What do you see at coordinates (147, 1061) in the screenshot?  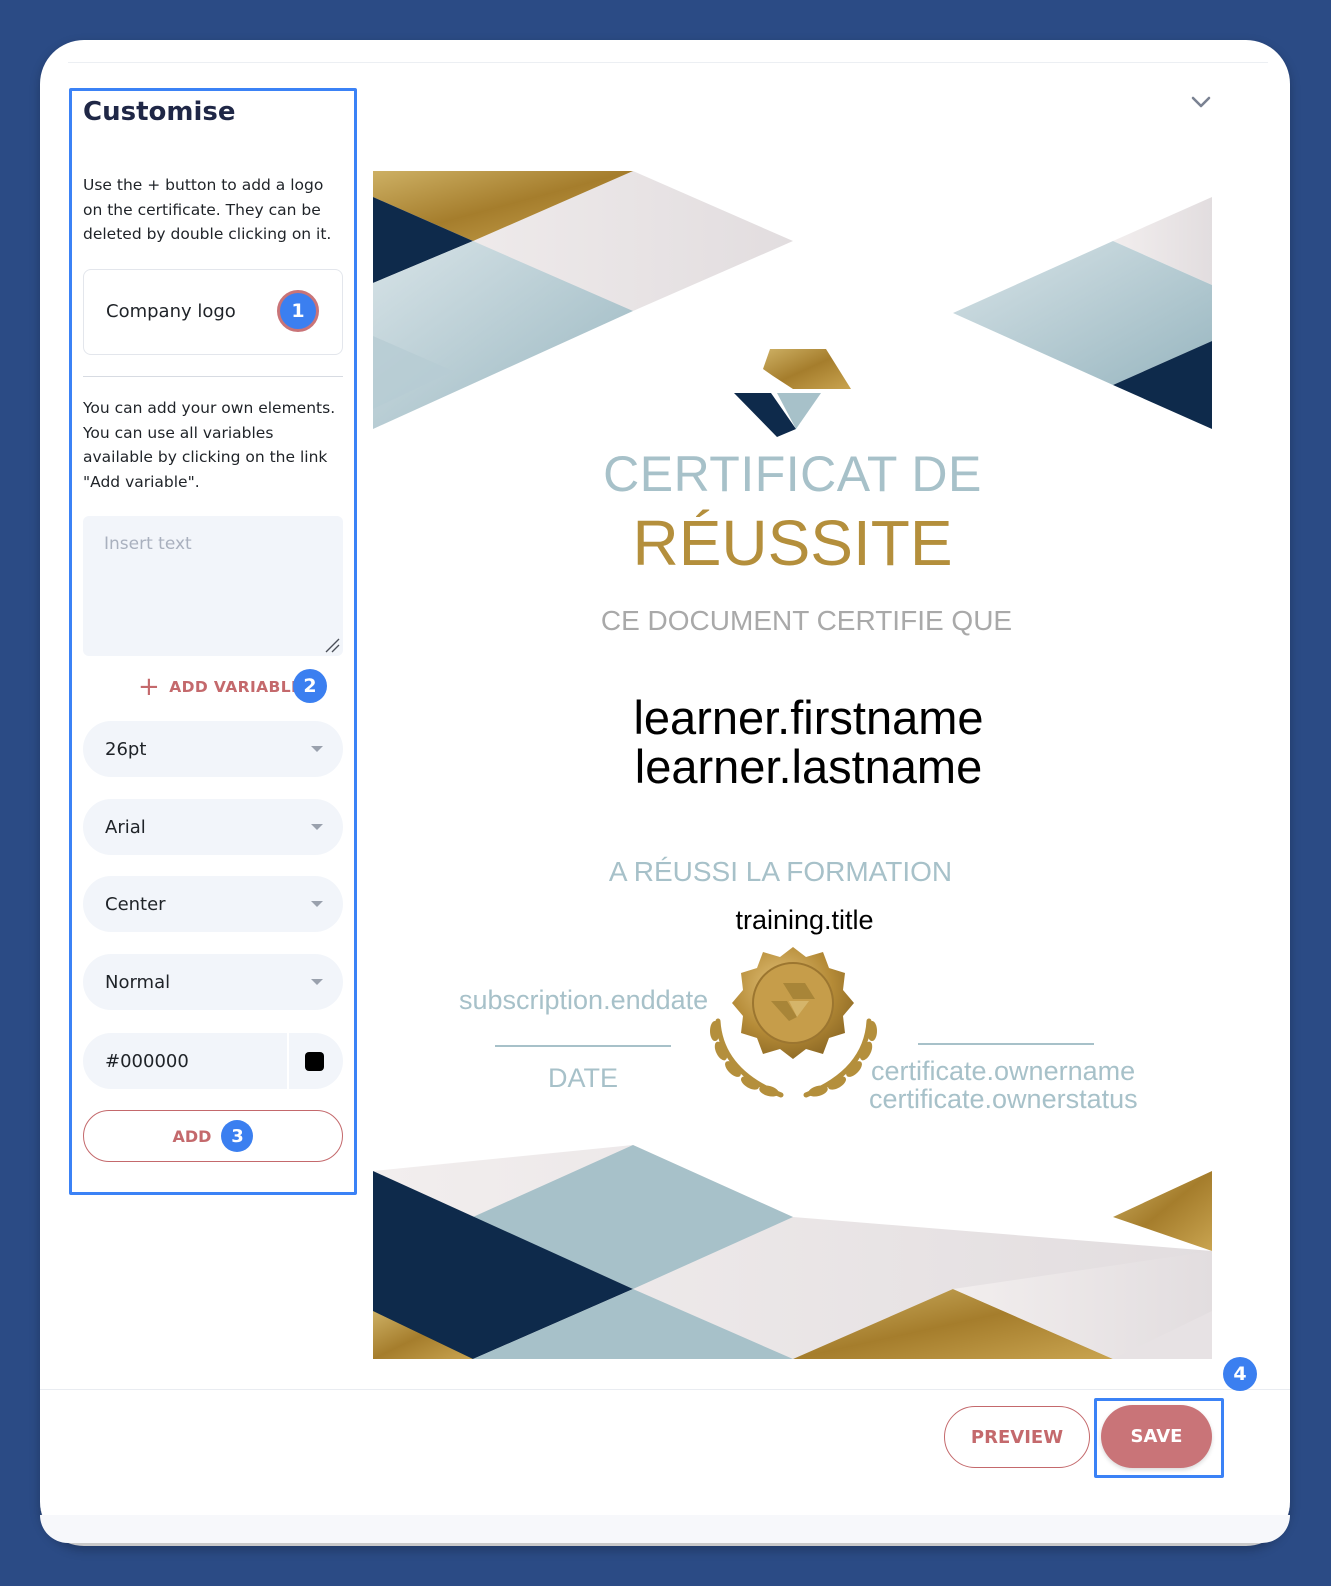 I see `color-value: #000000` at bounding box center [147, 1061].